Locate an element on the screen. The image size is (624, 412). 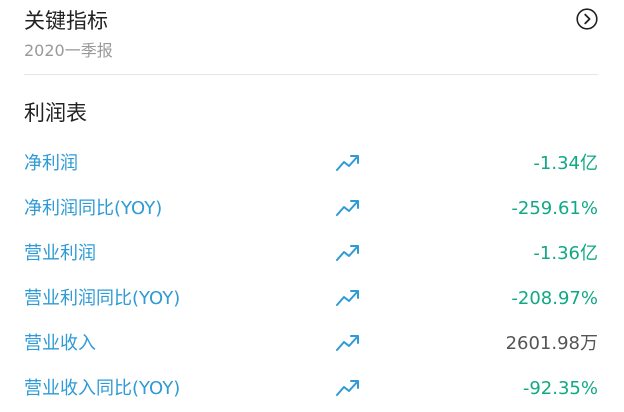
metric-row-revenue-yoy: 营业收入同比(YOY) -92.35% is located at coordinates (311, 389).